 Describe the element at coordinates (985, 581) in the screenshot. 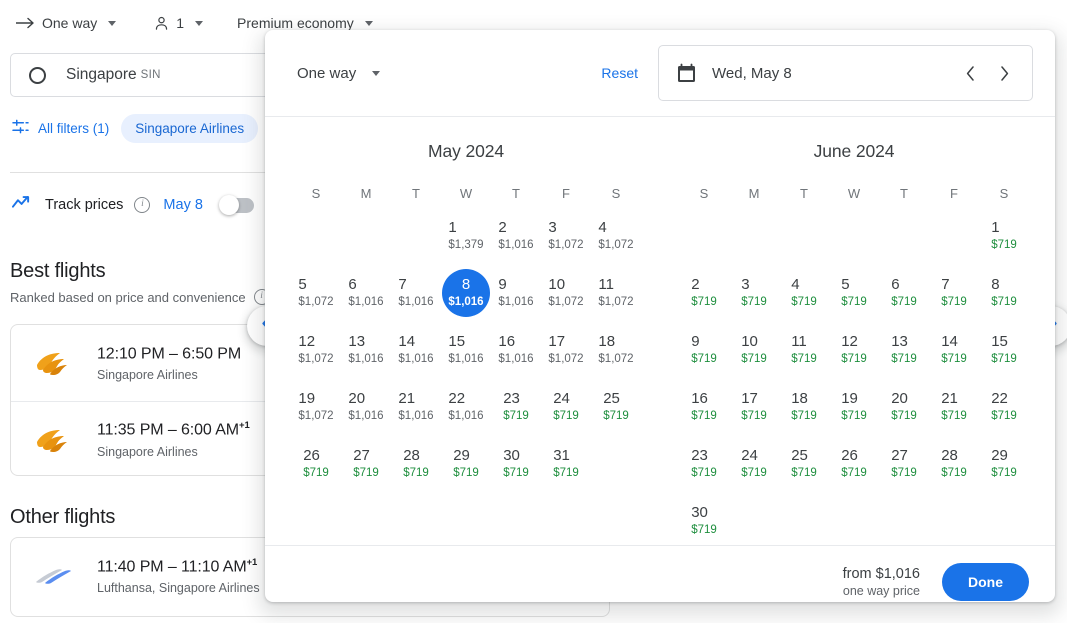

I see `done-button: Done` at that location.